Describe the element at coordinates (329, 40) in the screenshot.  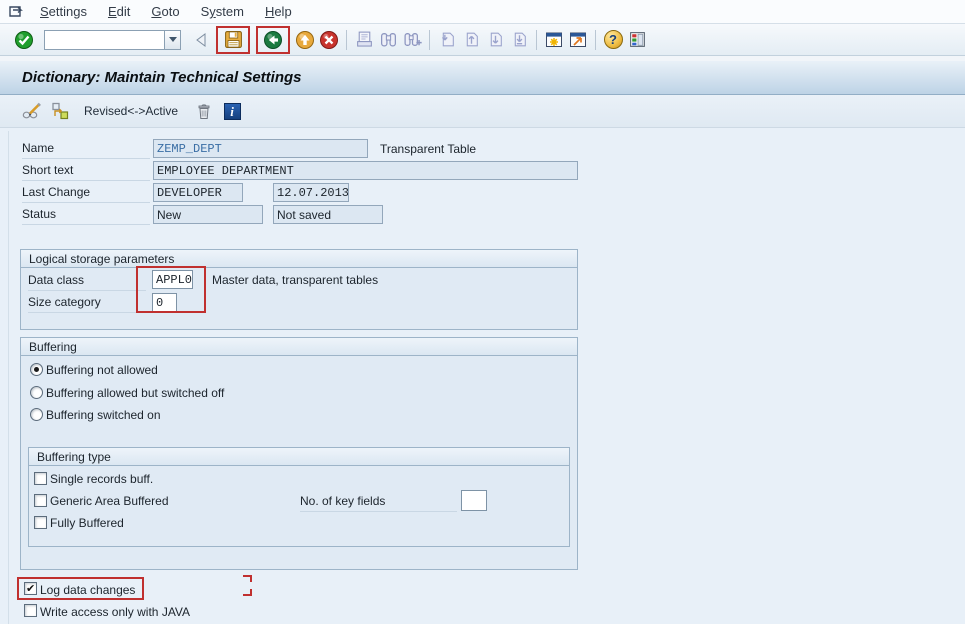
I see `cancel-icon` at that location.